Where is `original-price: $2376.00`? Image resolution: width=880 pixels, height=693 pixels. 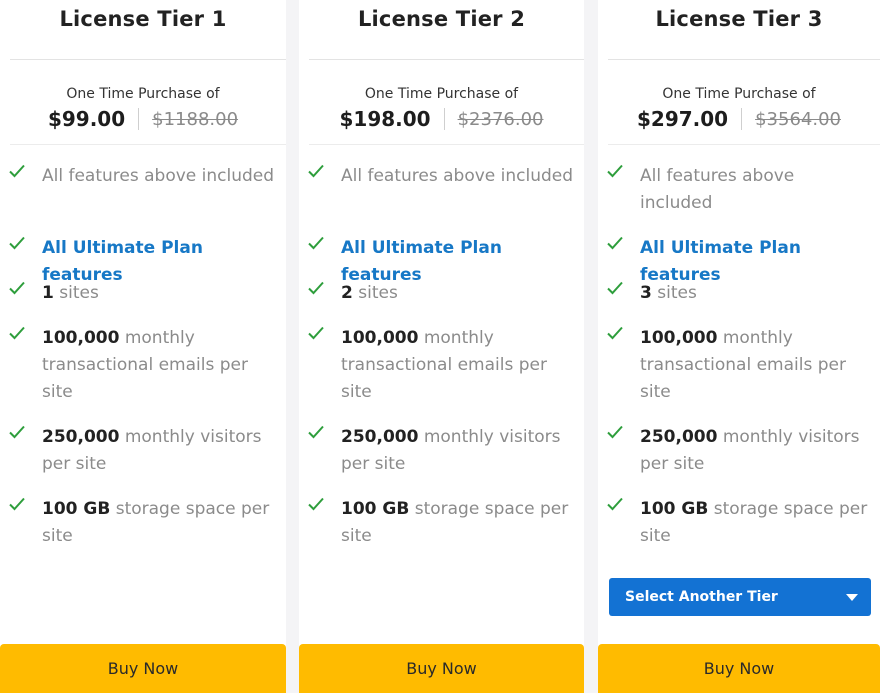
original-price: $2376.00 is located at coordinates (500, 119).